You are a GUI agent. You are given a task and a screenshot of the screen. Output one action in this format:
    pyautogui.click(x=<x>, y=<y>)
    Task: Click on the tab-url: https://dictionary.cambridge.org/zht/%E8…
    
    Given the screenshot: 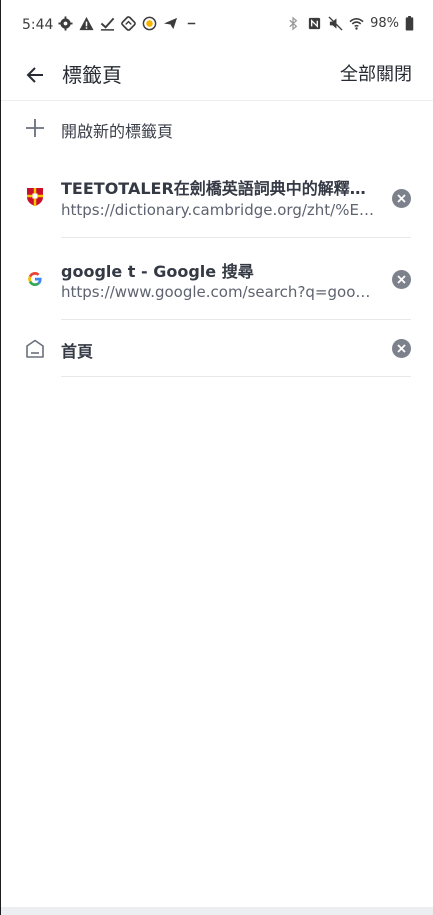 What is the action you would take?
    pyautogui.click(x=218, y=210)
    